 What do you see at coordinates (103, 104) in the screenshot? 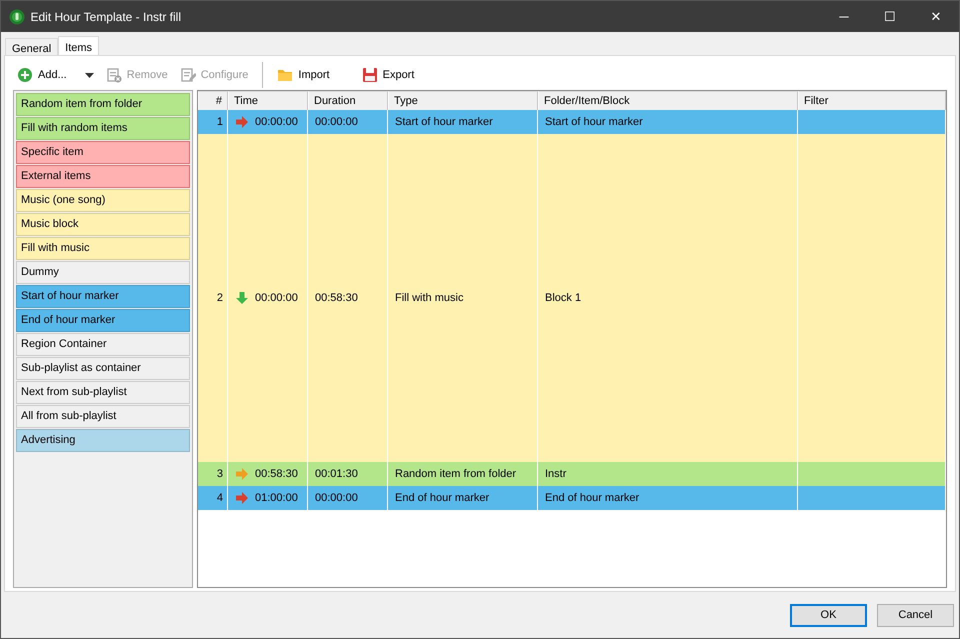
I see `palette-item: Random item from folder` at bounding box center [103, 104].